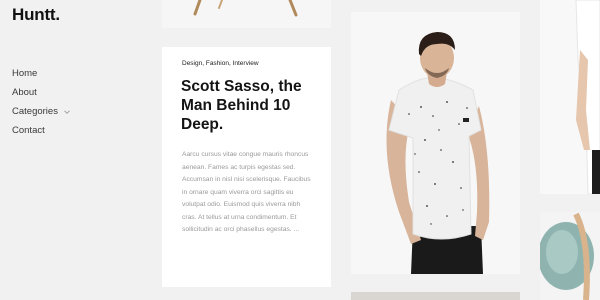 The image size is (600, 300). I want to click on next-card-image, so click(435, 296).